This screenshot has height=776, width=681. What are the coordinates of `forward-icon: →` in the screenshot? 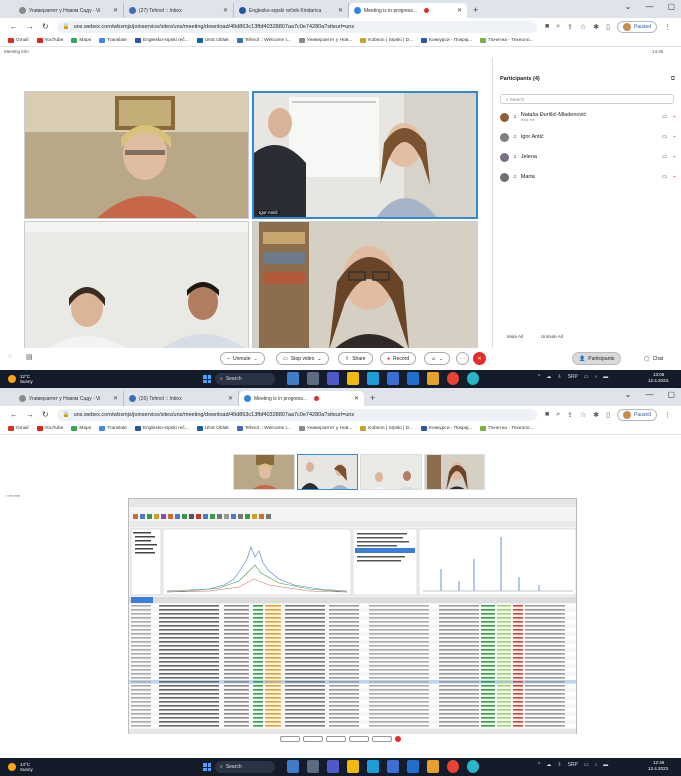 It's located at (30, 26).